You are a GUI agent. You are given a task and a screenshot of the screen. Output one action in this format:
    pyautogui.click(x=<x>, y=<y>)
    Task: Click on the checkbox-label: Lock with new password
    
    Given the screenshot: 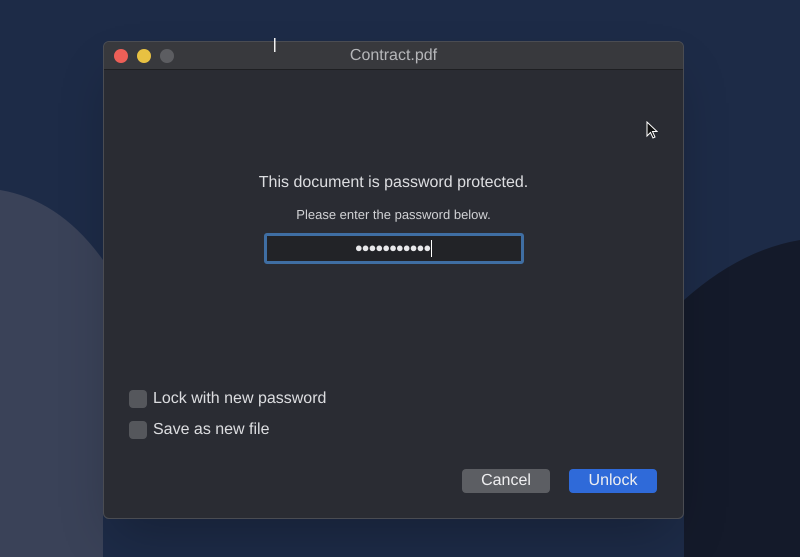 What is the action you would take?
    pyautogui.click(x=239, y=399)
    